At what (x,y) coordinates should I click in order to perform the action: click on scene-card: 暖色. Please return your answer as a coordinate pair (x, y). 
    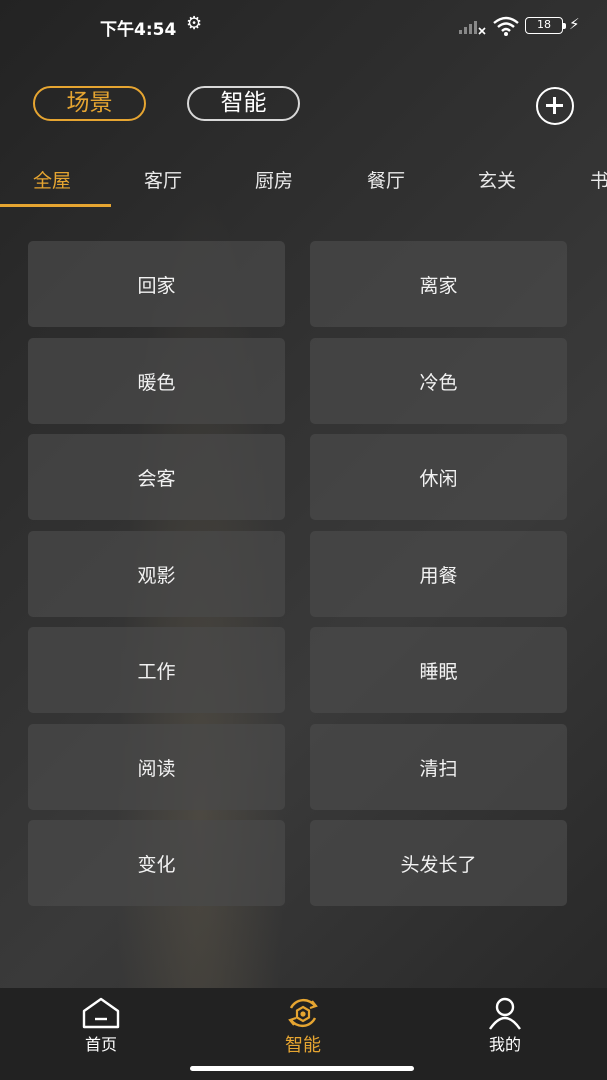
    Looking at the image, I should click on (156, 381).